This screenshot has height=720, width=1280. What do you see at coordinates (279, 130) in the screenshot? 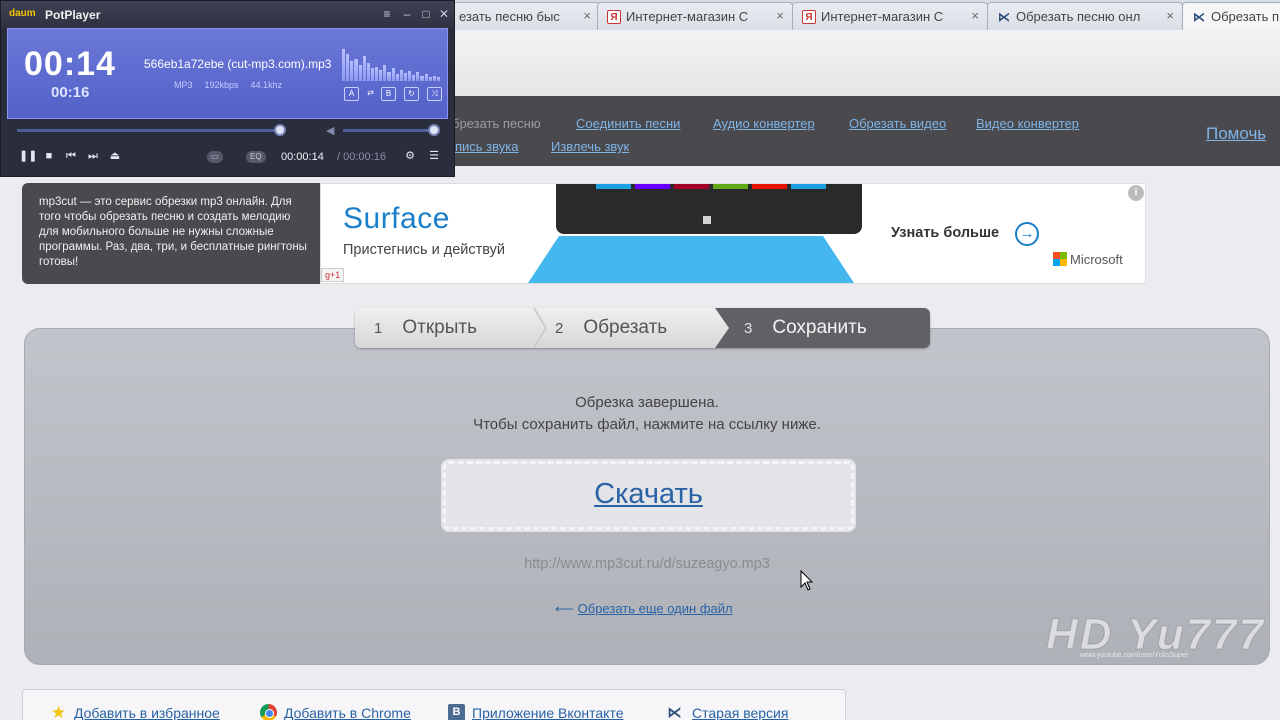
I see `seek-handle` at bounding box center [279, 130].